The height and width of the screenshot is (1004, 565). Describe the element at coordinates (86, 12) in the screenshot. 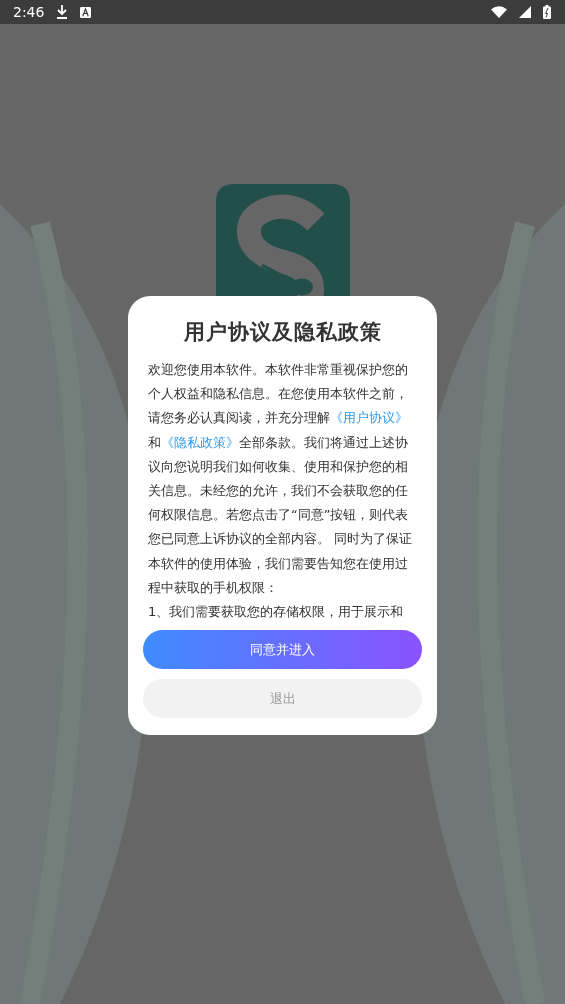

I see `notification-icon` at that location.